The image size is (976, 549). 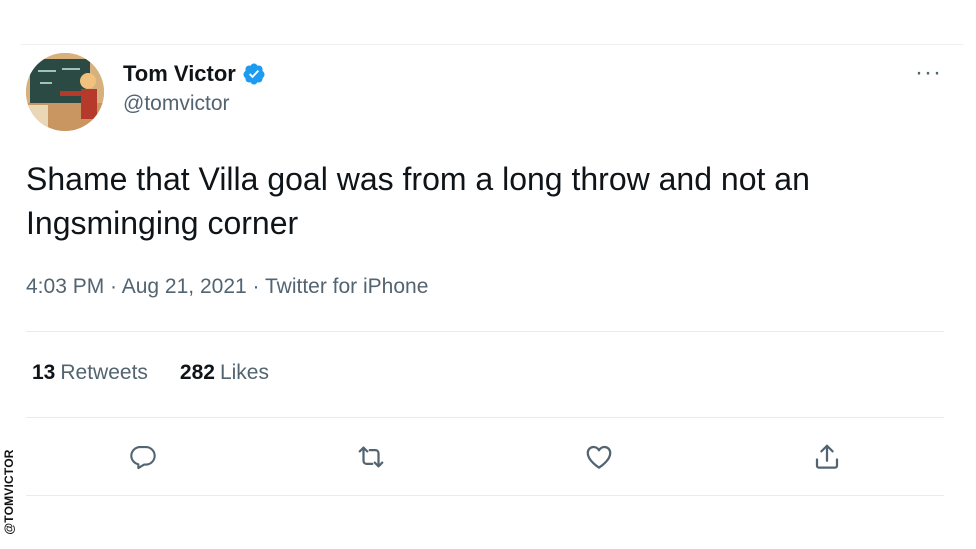 I want to click on watermark-text: @TOMVICTOR, so click(x=9, y=492).